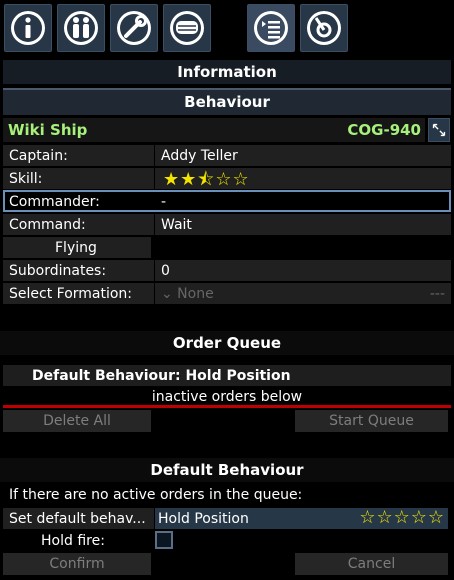 The height and width of the screenshot is (580, 454). I want to click on tab-cargo, so click(187, 28).